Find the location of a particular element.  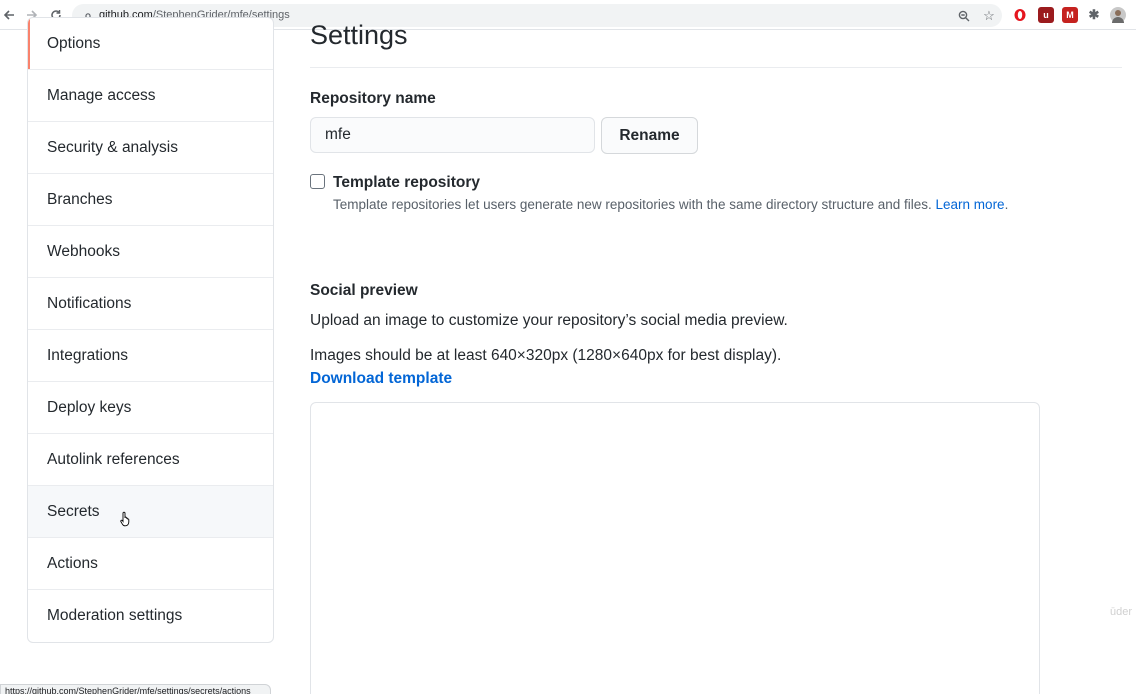

bookmark-star-icon: ☆ is located at coordinates (989, 16).